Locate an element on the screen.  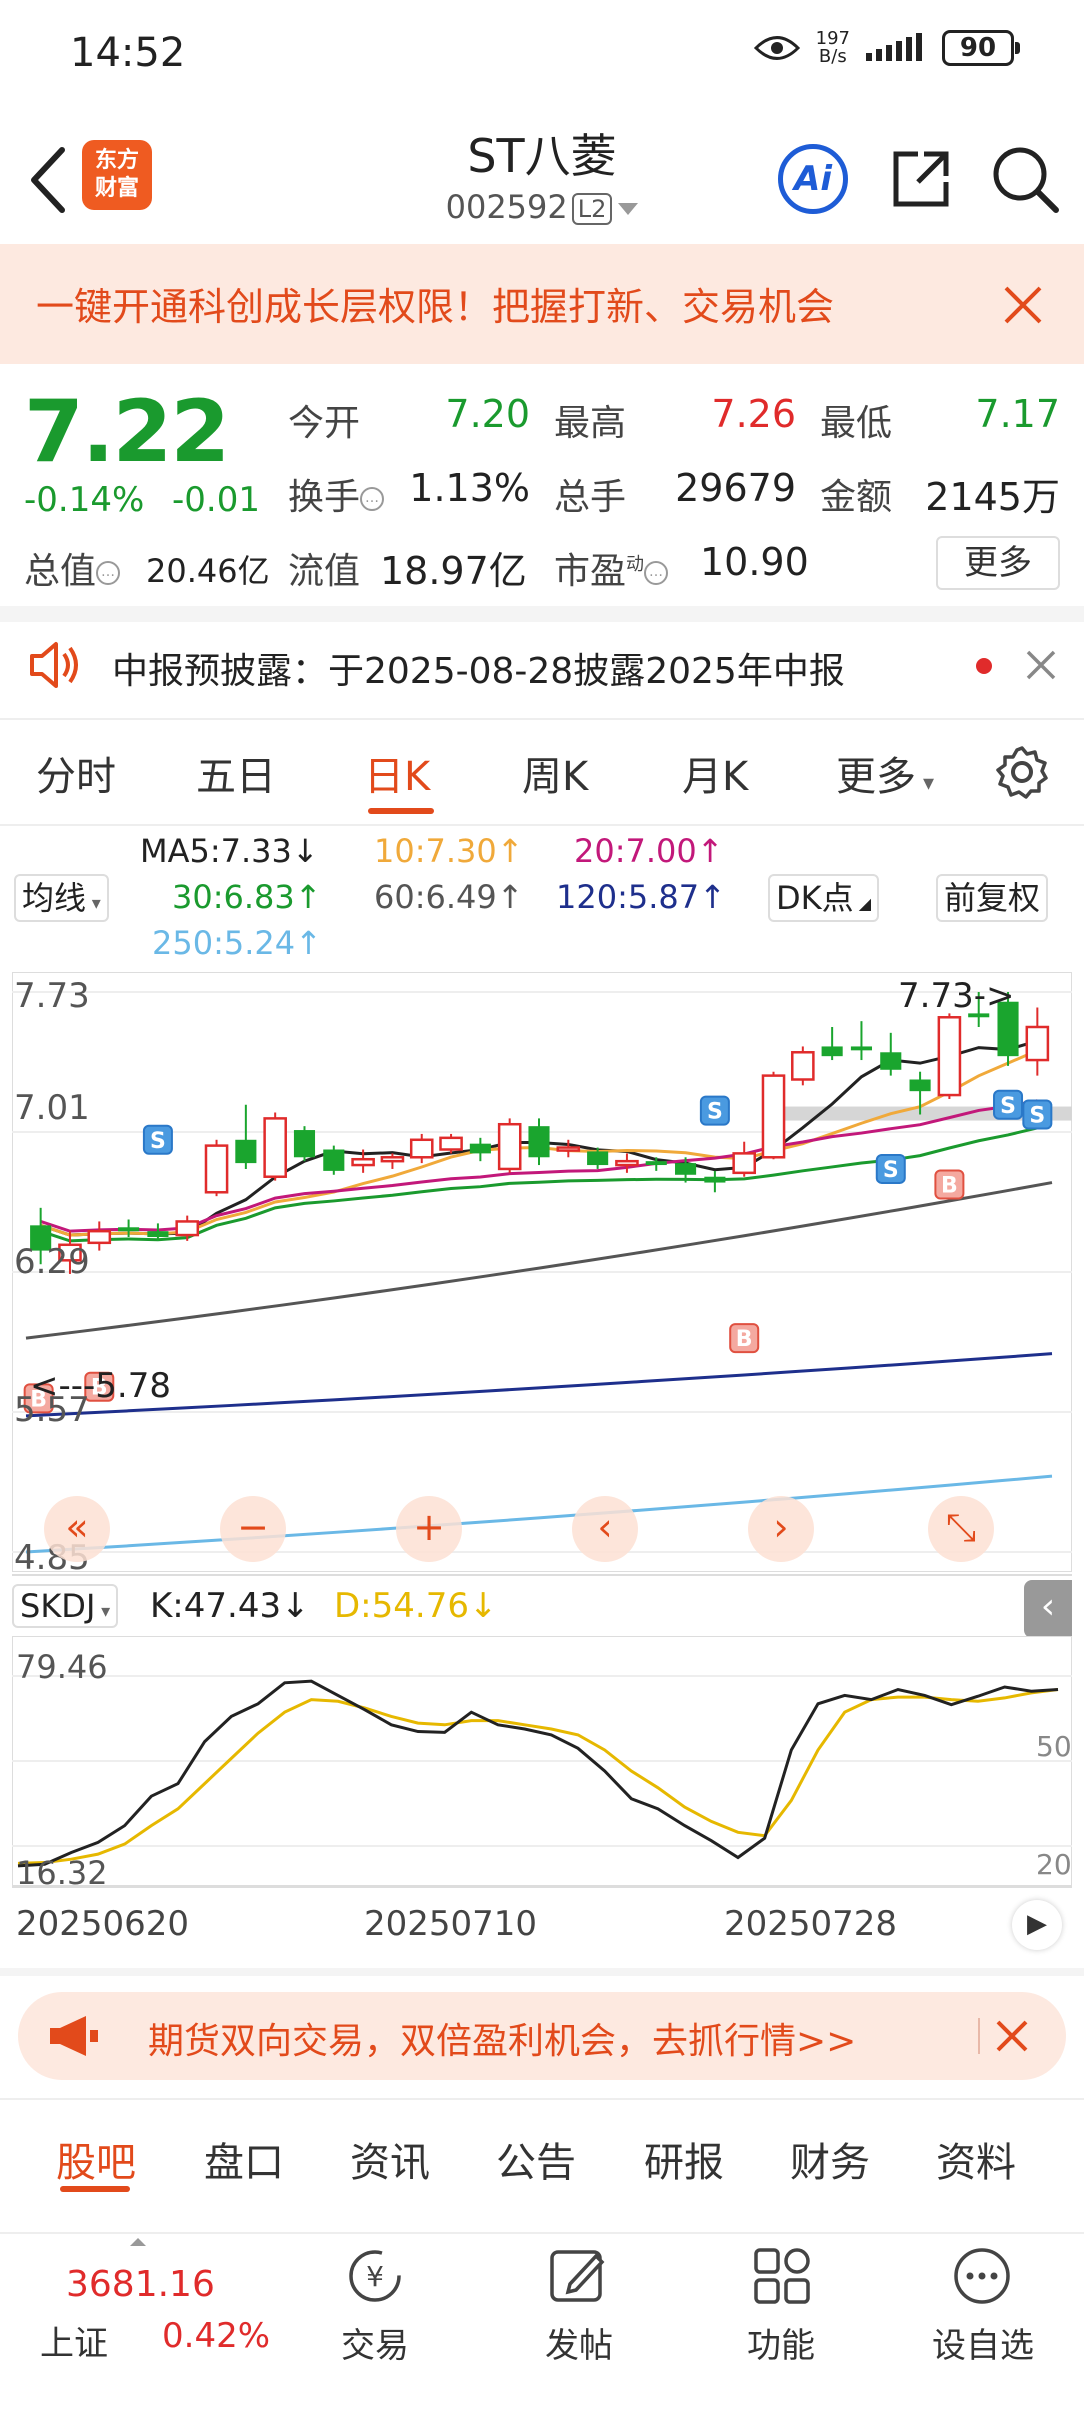
collapse-panel-button: ‹ is located at coordinates (1048, 1609).